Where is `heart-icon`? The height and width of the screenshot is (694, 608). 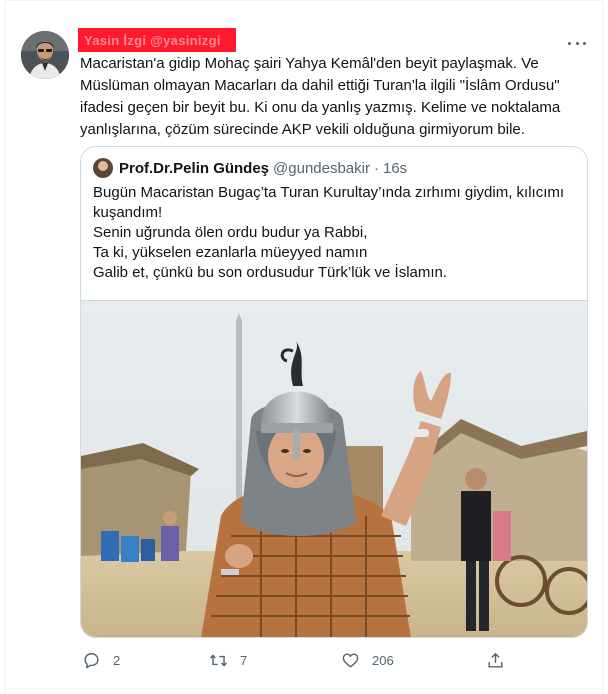
heart-icon is located at coordinates (350, 660).